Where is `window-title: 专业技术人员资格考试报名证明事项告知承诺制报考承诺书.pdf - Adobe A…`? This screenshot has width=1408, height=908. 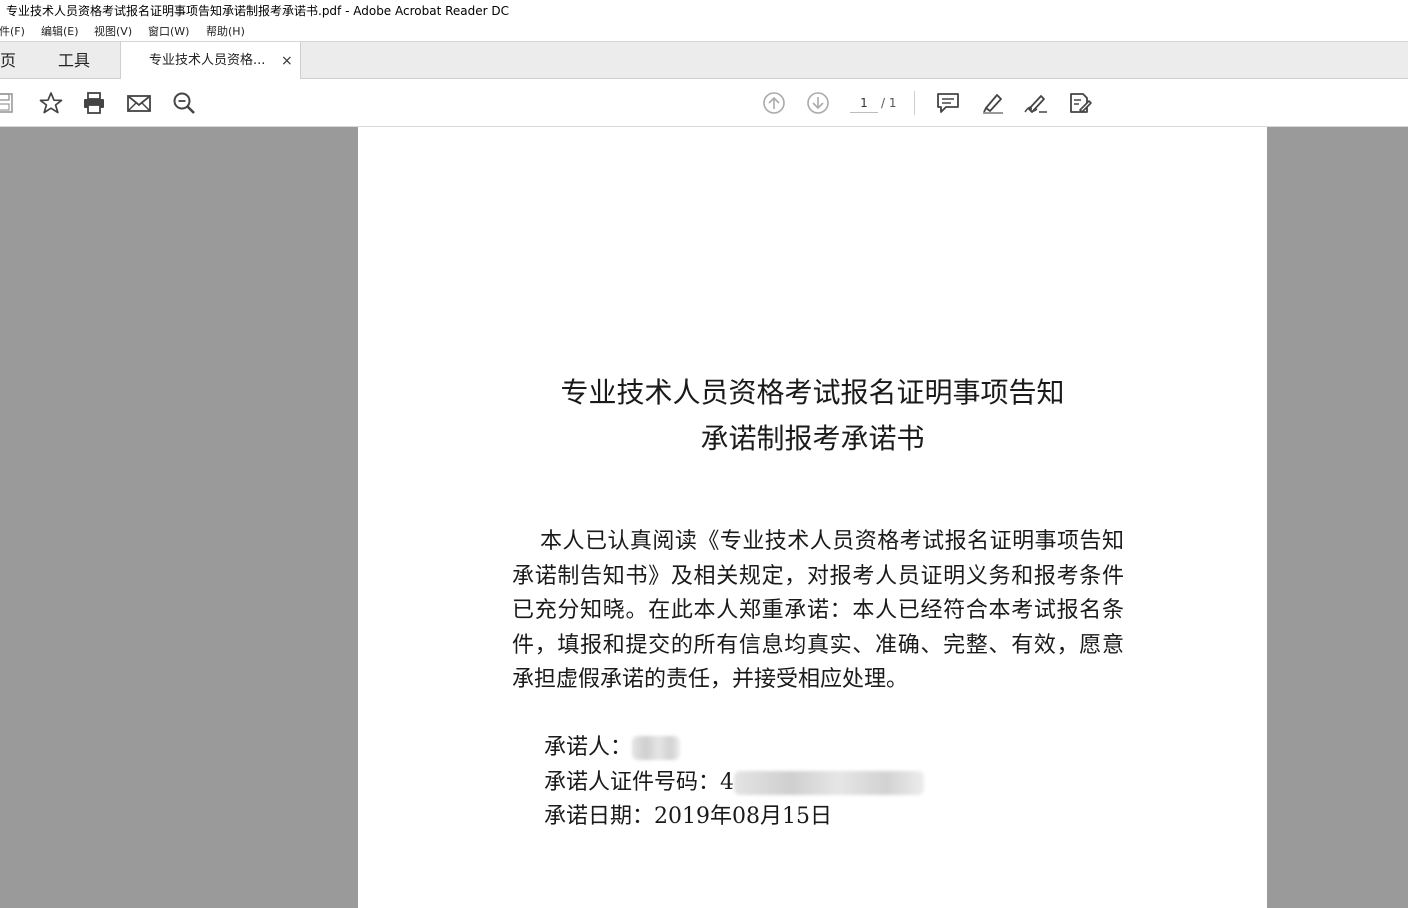 window-title: 专业技术人员资格考试报名证明事项告知承诺制报考承诺书.pdf - Adobe A… is located at coordinates (704, 11).